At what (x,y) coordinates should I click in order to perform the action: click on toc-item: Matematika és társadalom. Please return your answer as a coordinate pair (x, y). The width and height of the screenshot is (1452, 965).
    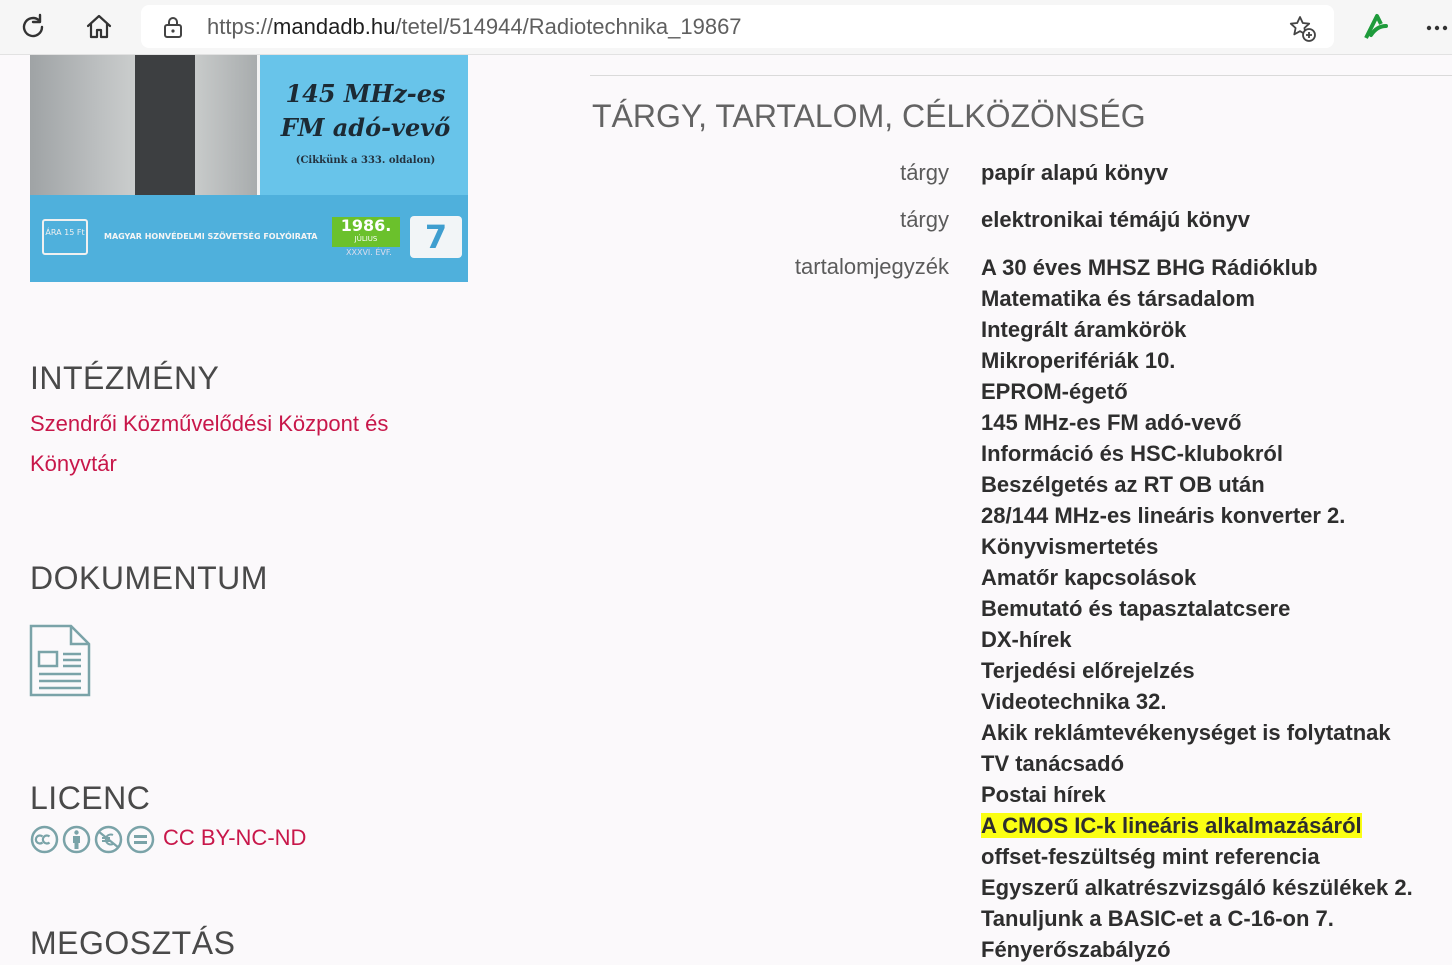
    Looking at the image, I should click on (1197, 298).